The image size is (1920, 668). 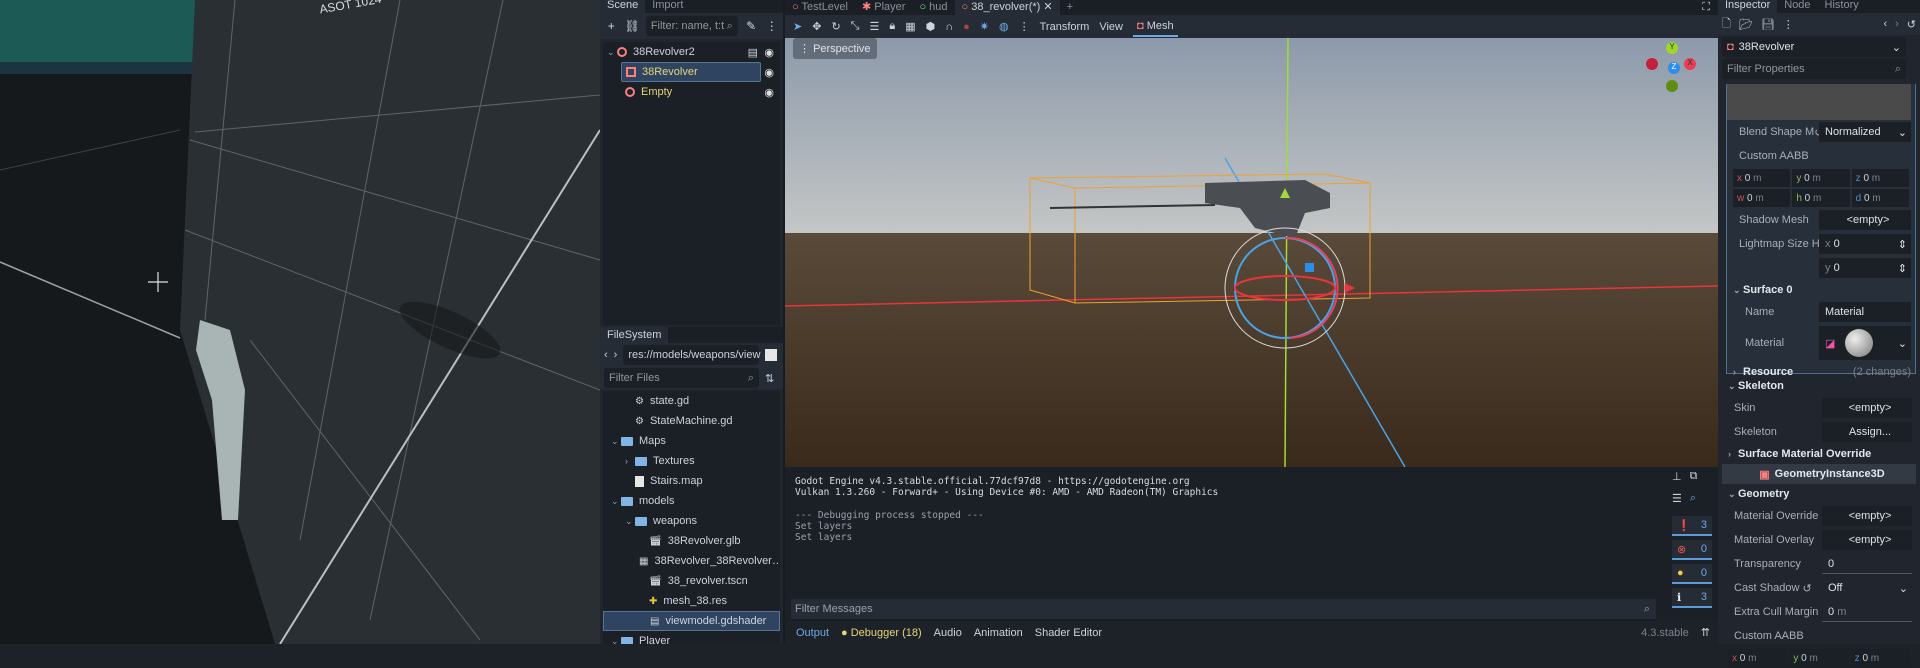 I want to click on blend-shape-dropdown: Normalized ⌄, so click(x=1865, y=132).